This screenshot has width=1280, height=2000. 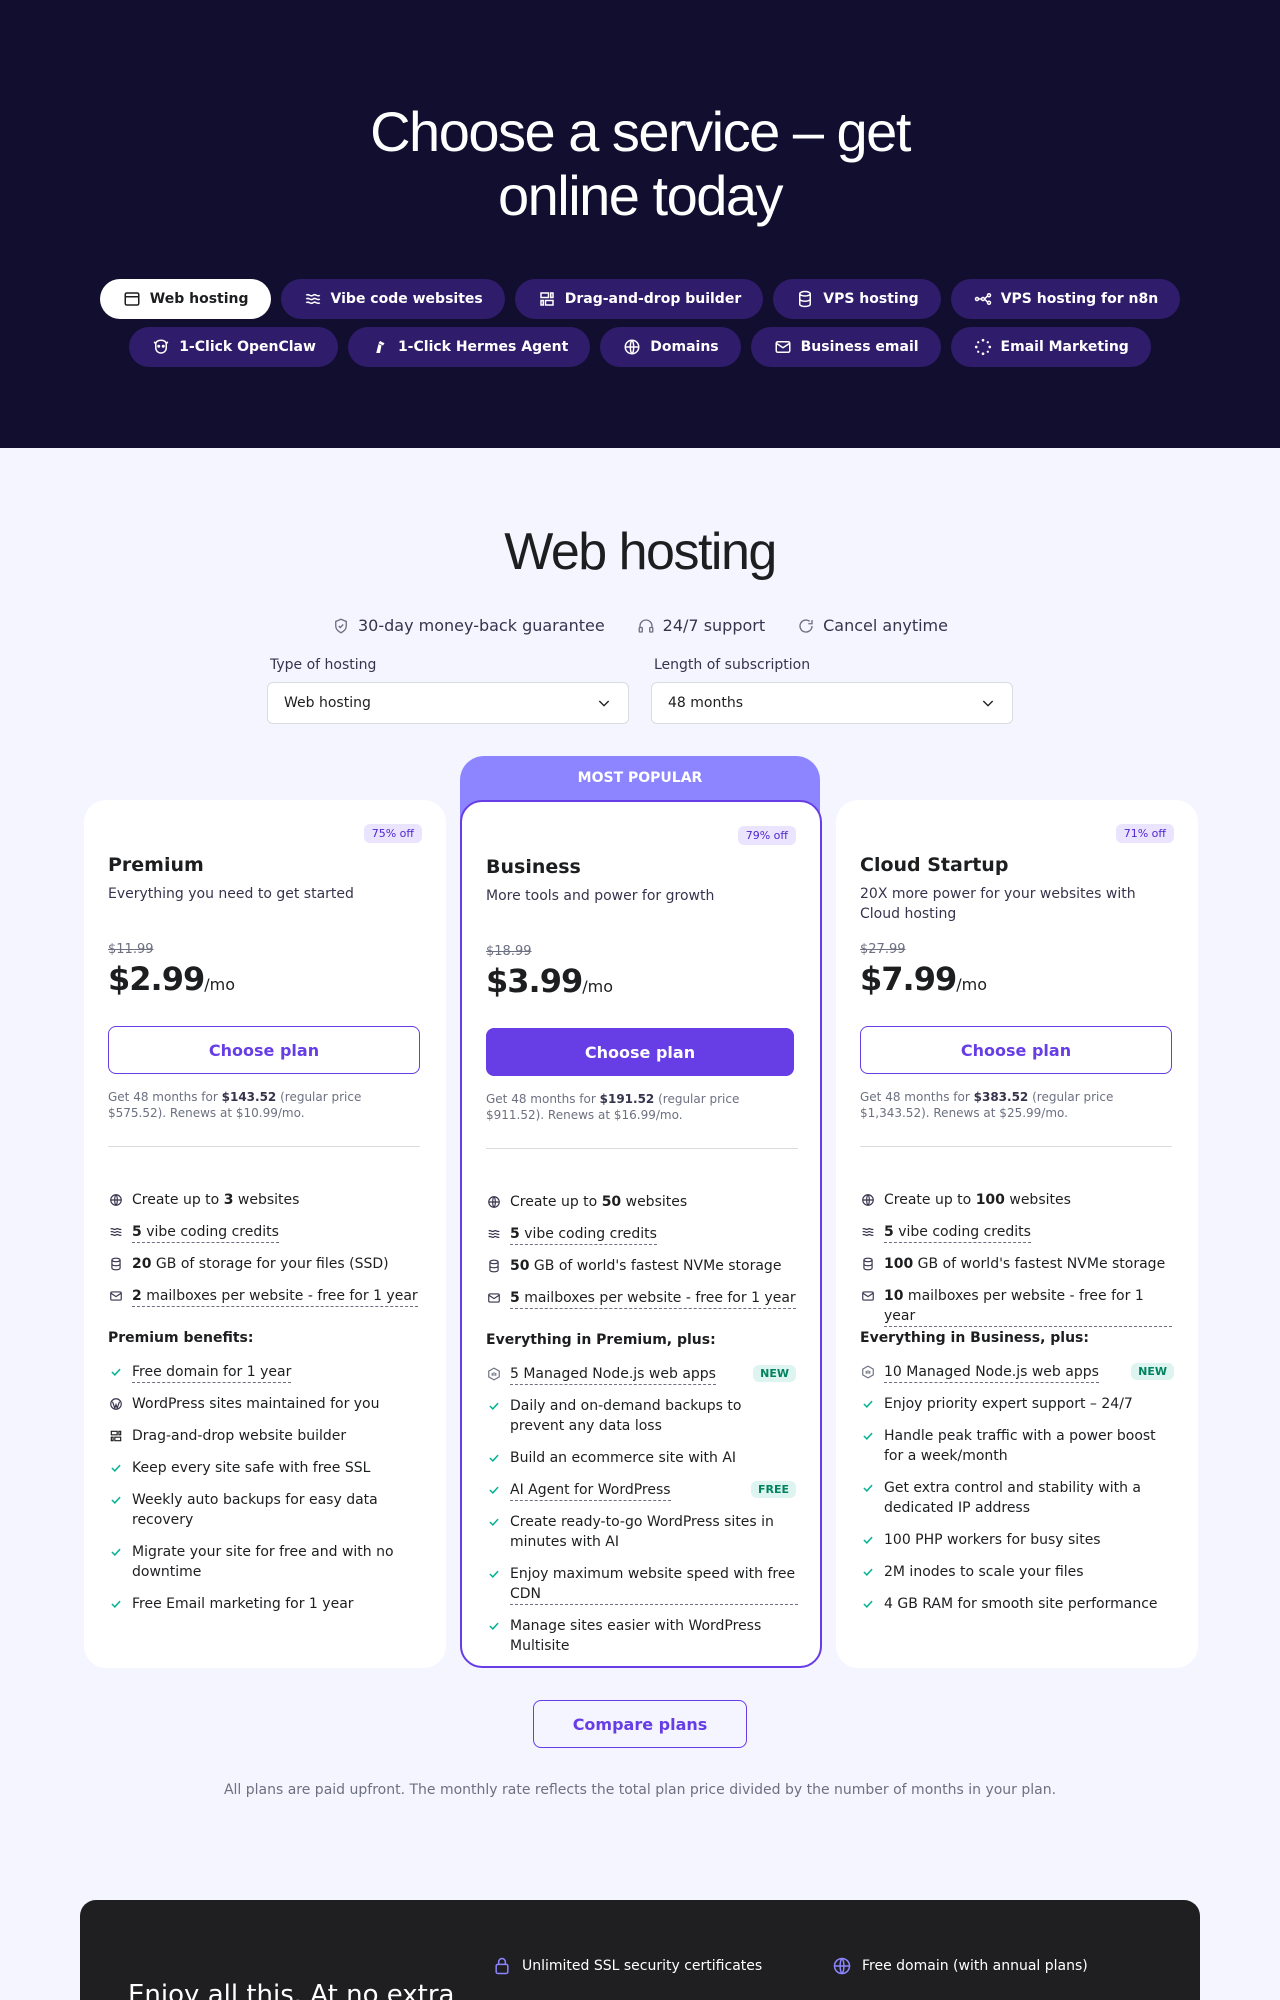 I want to click on feature-free-domain: Free domain (with annual plans), so click(x=960, y=1966).